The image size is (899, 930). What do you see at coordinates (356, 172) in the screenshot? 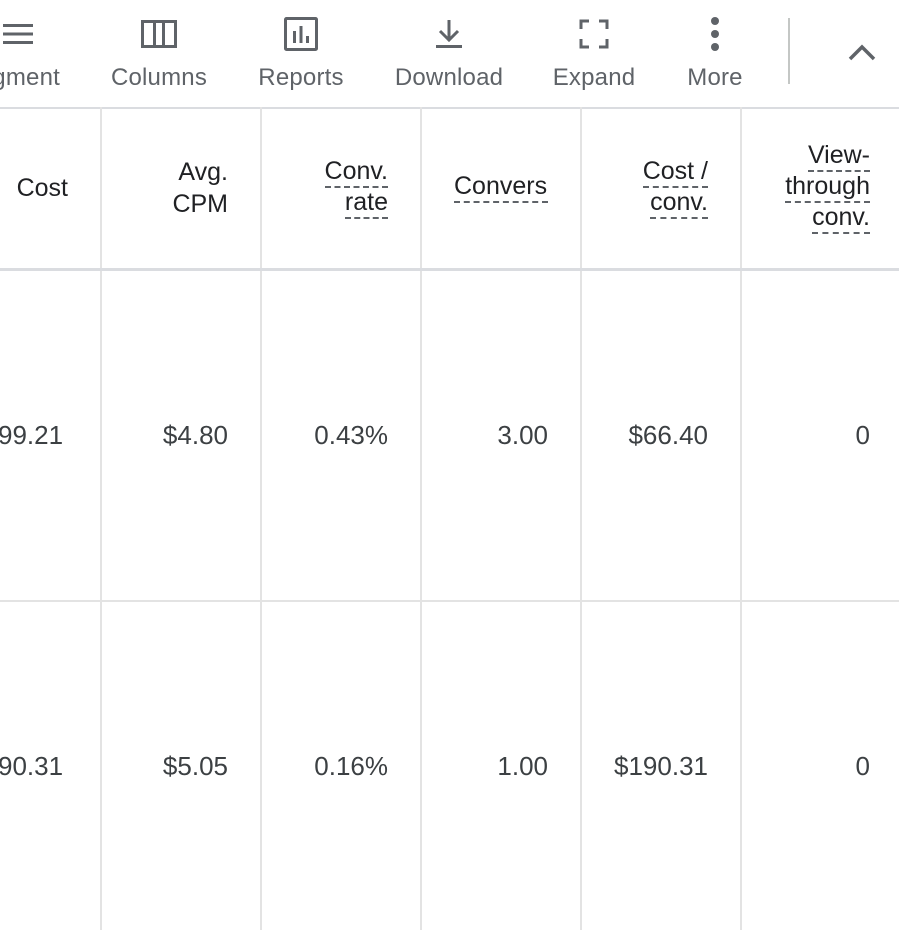
I see `header-label: Conv.` at bounding box center [356, 172].